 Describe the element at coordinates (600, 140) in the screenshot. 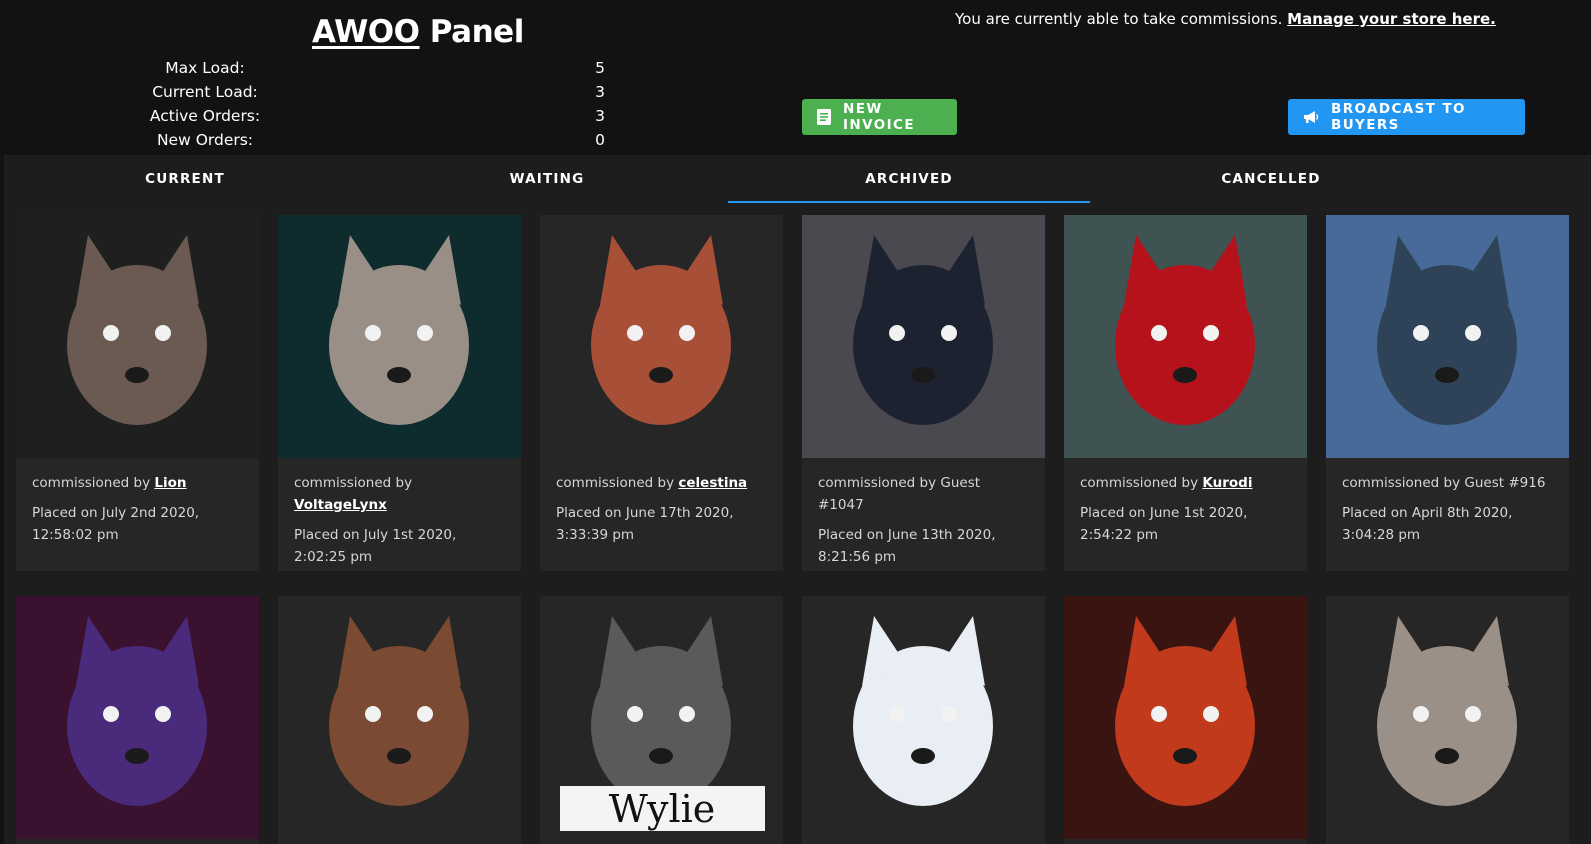

I see `stat-value: 0` at that location.